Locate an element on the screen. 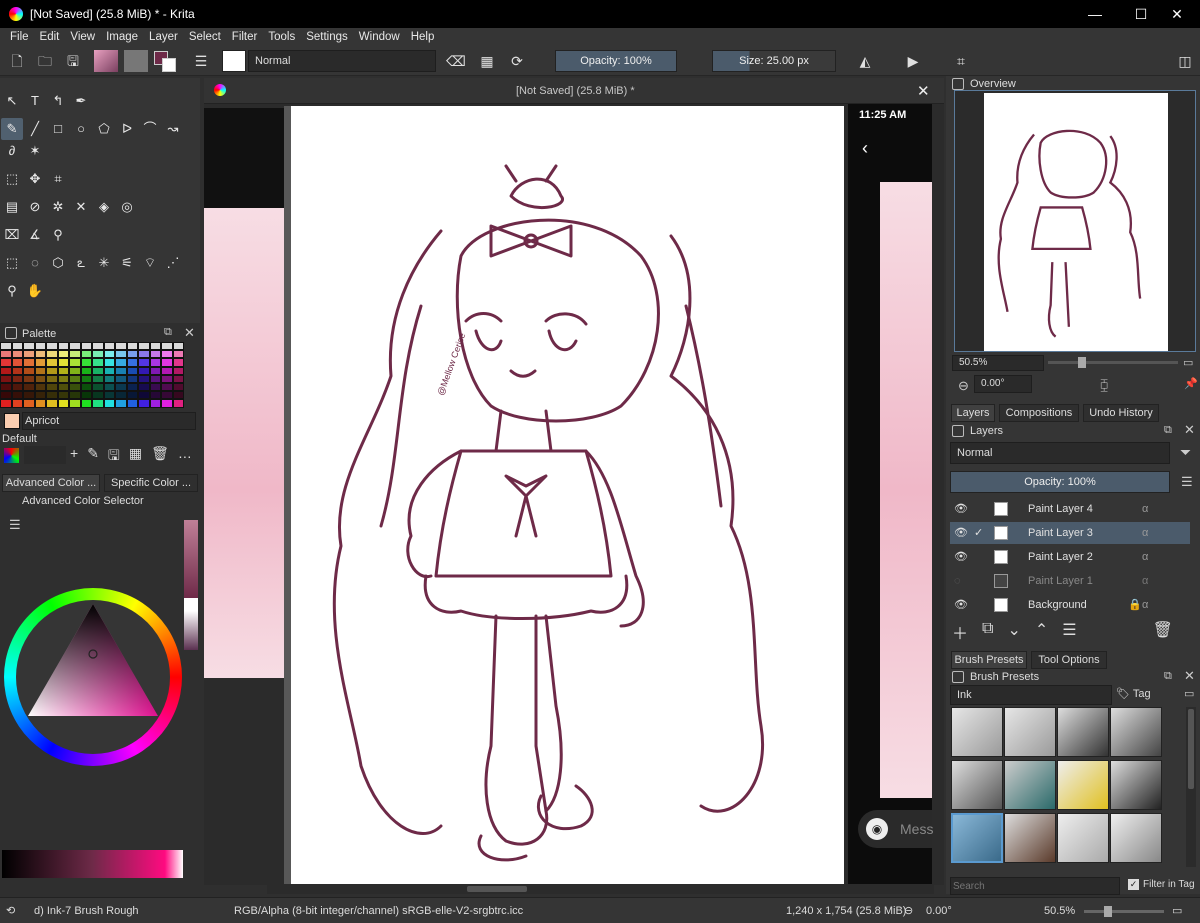  enclose-fill-icon: ◎ is located at coordinates (127, 207).